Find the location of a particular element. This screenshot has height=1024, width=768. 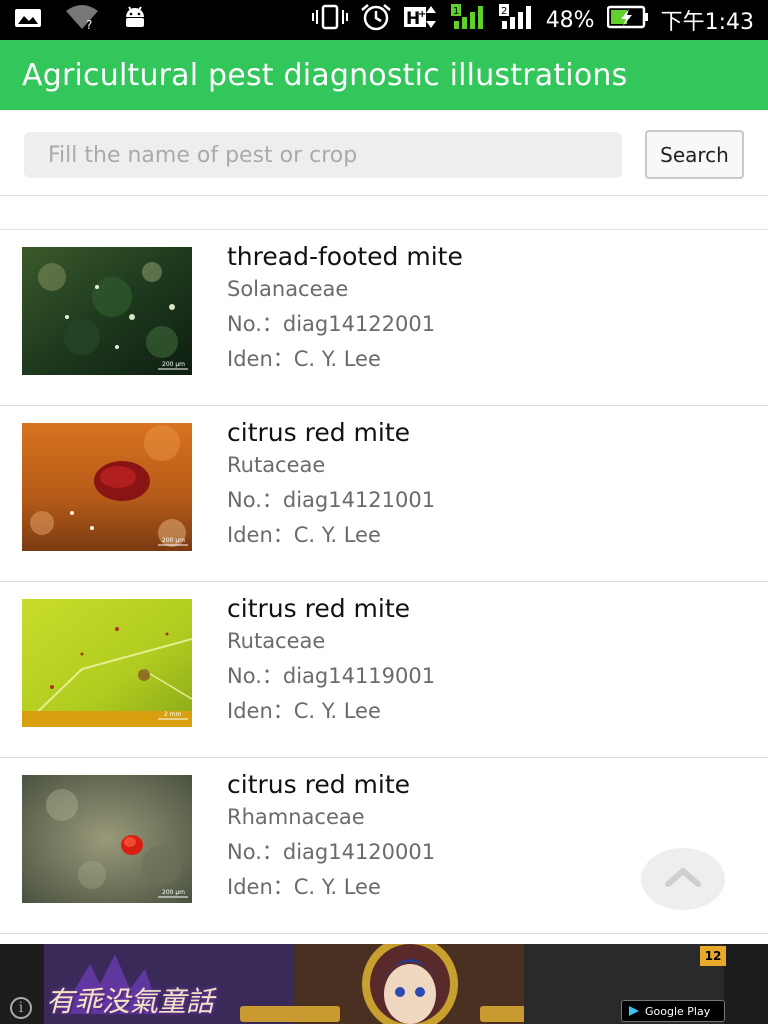

chevron-up-icon is located at coordinates (683, 879).